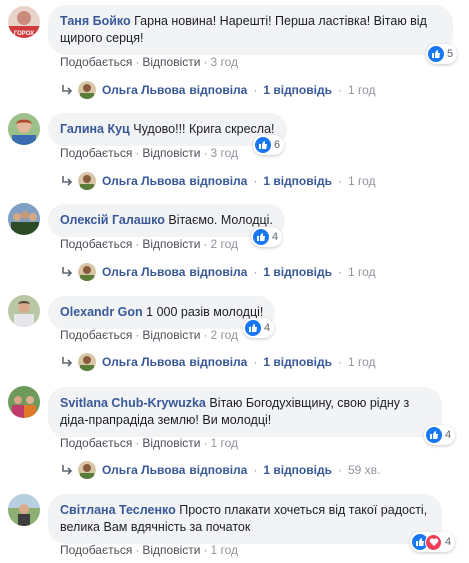  Describe the element at coordinates (95, 21) in the screenshot. I see `comment-author: Таня Бойко` at that location.